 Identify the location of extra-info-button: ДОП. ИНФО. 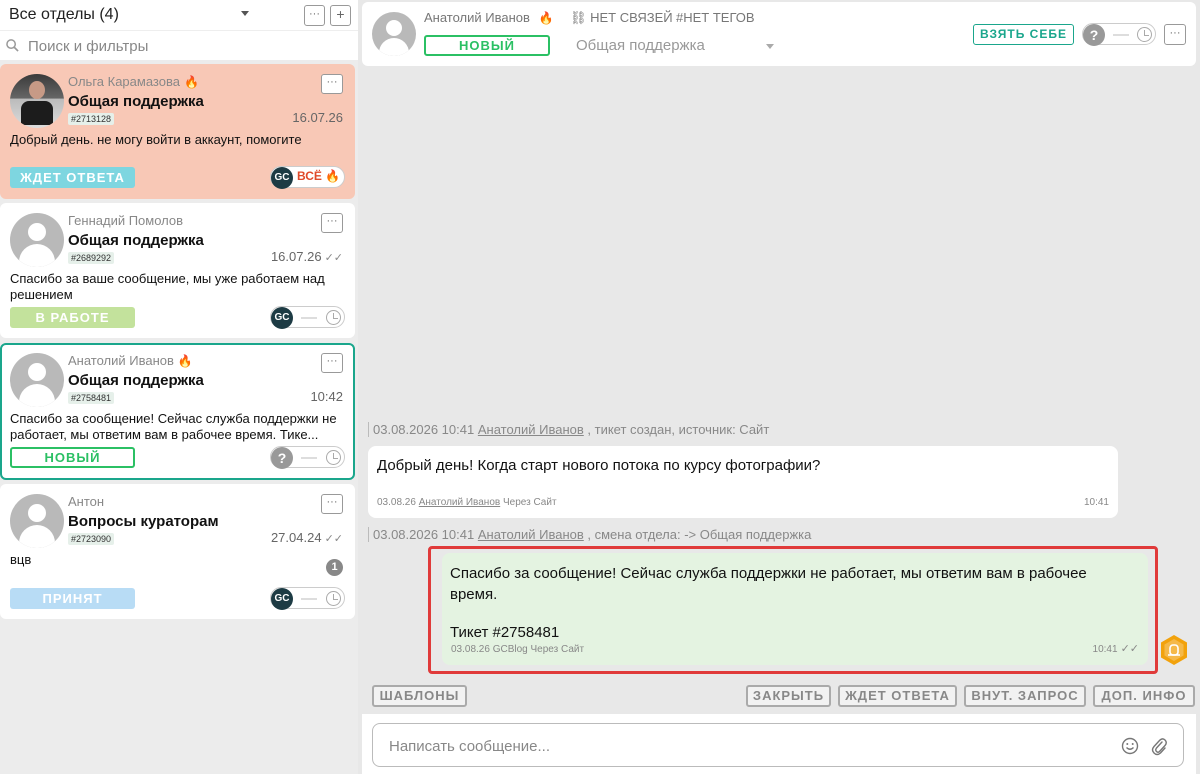
(1144, 696).